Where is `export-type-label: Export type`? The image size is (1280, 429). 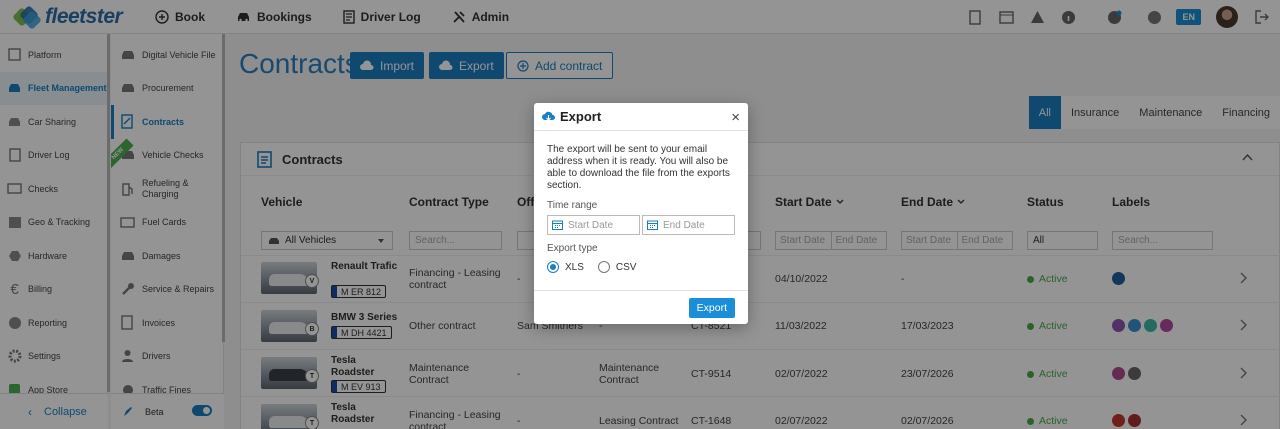
export-type-label: Export type is located at coordinates (572, 248).